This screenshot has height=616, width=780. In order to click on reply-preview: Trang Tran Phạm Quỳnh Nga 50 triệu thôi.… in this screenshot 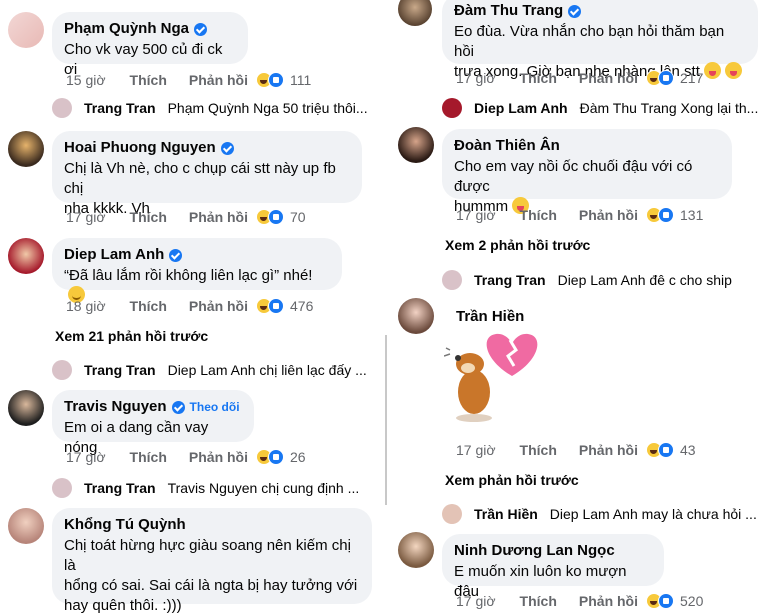, I will do `click(210, 108)`.